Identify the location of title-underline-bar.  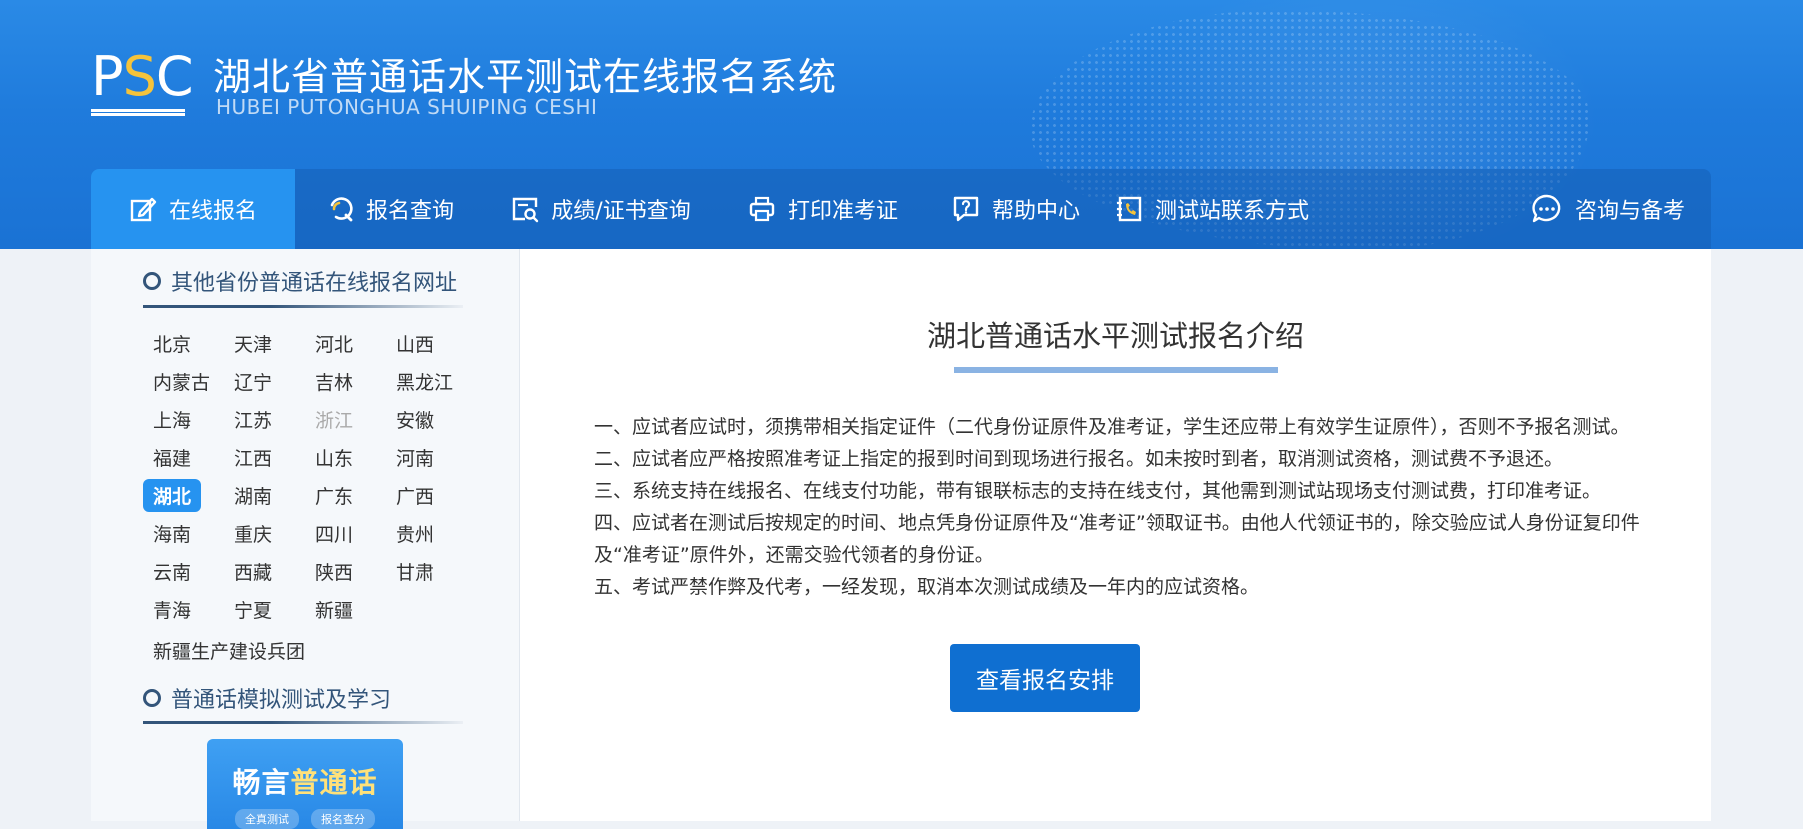
(1116, 370).